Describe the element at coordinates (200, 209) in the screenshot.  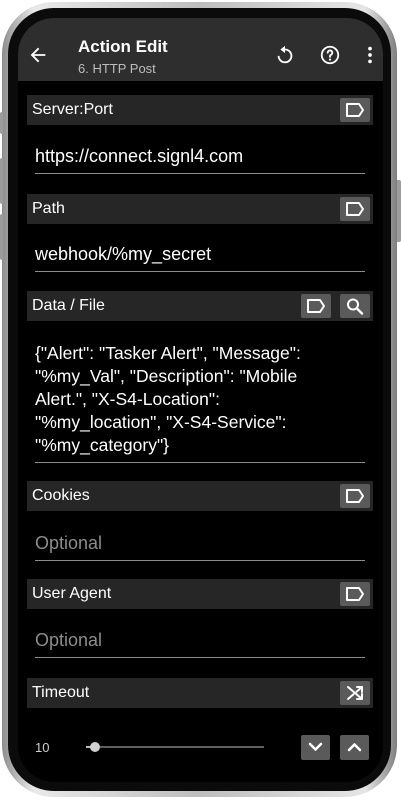
I see `section-path: Path` at that location.